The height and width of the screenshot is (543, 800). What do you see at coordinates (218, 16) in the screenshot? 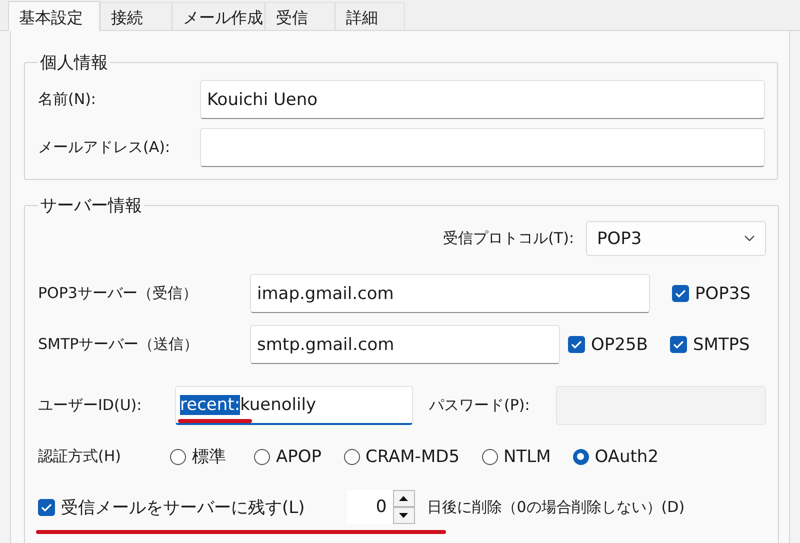
I see `tab: メール作成` at bounding box center [218, 16].